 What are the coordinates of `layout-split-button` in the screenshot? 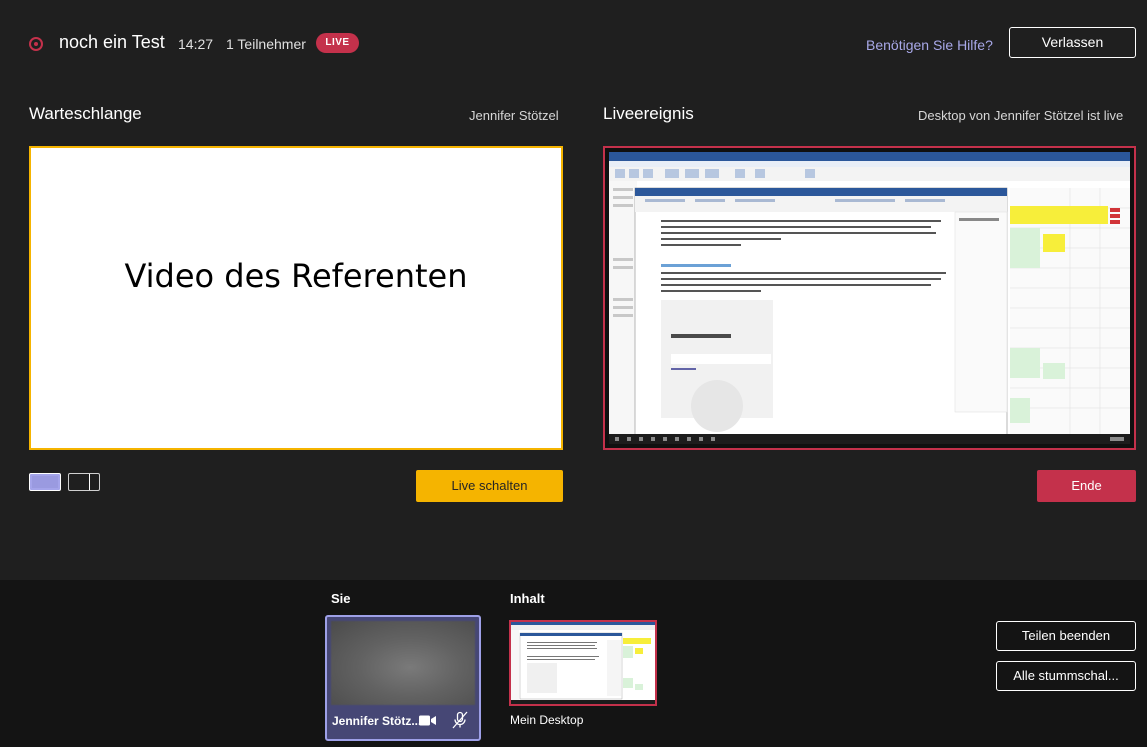 It's located at (84, 482).